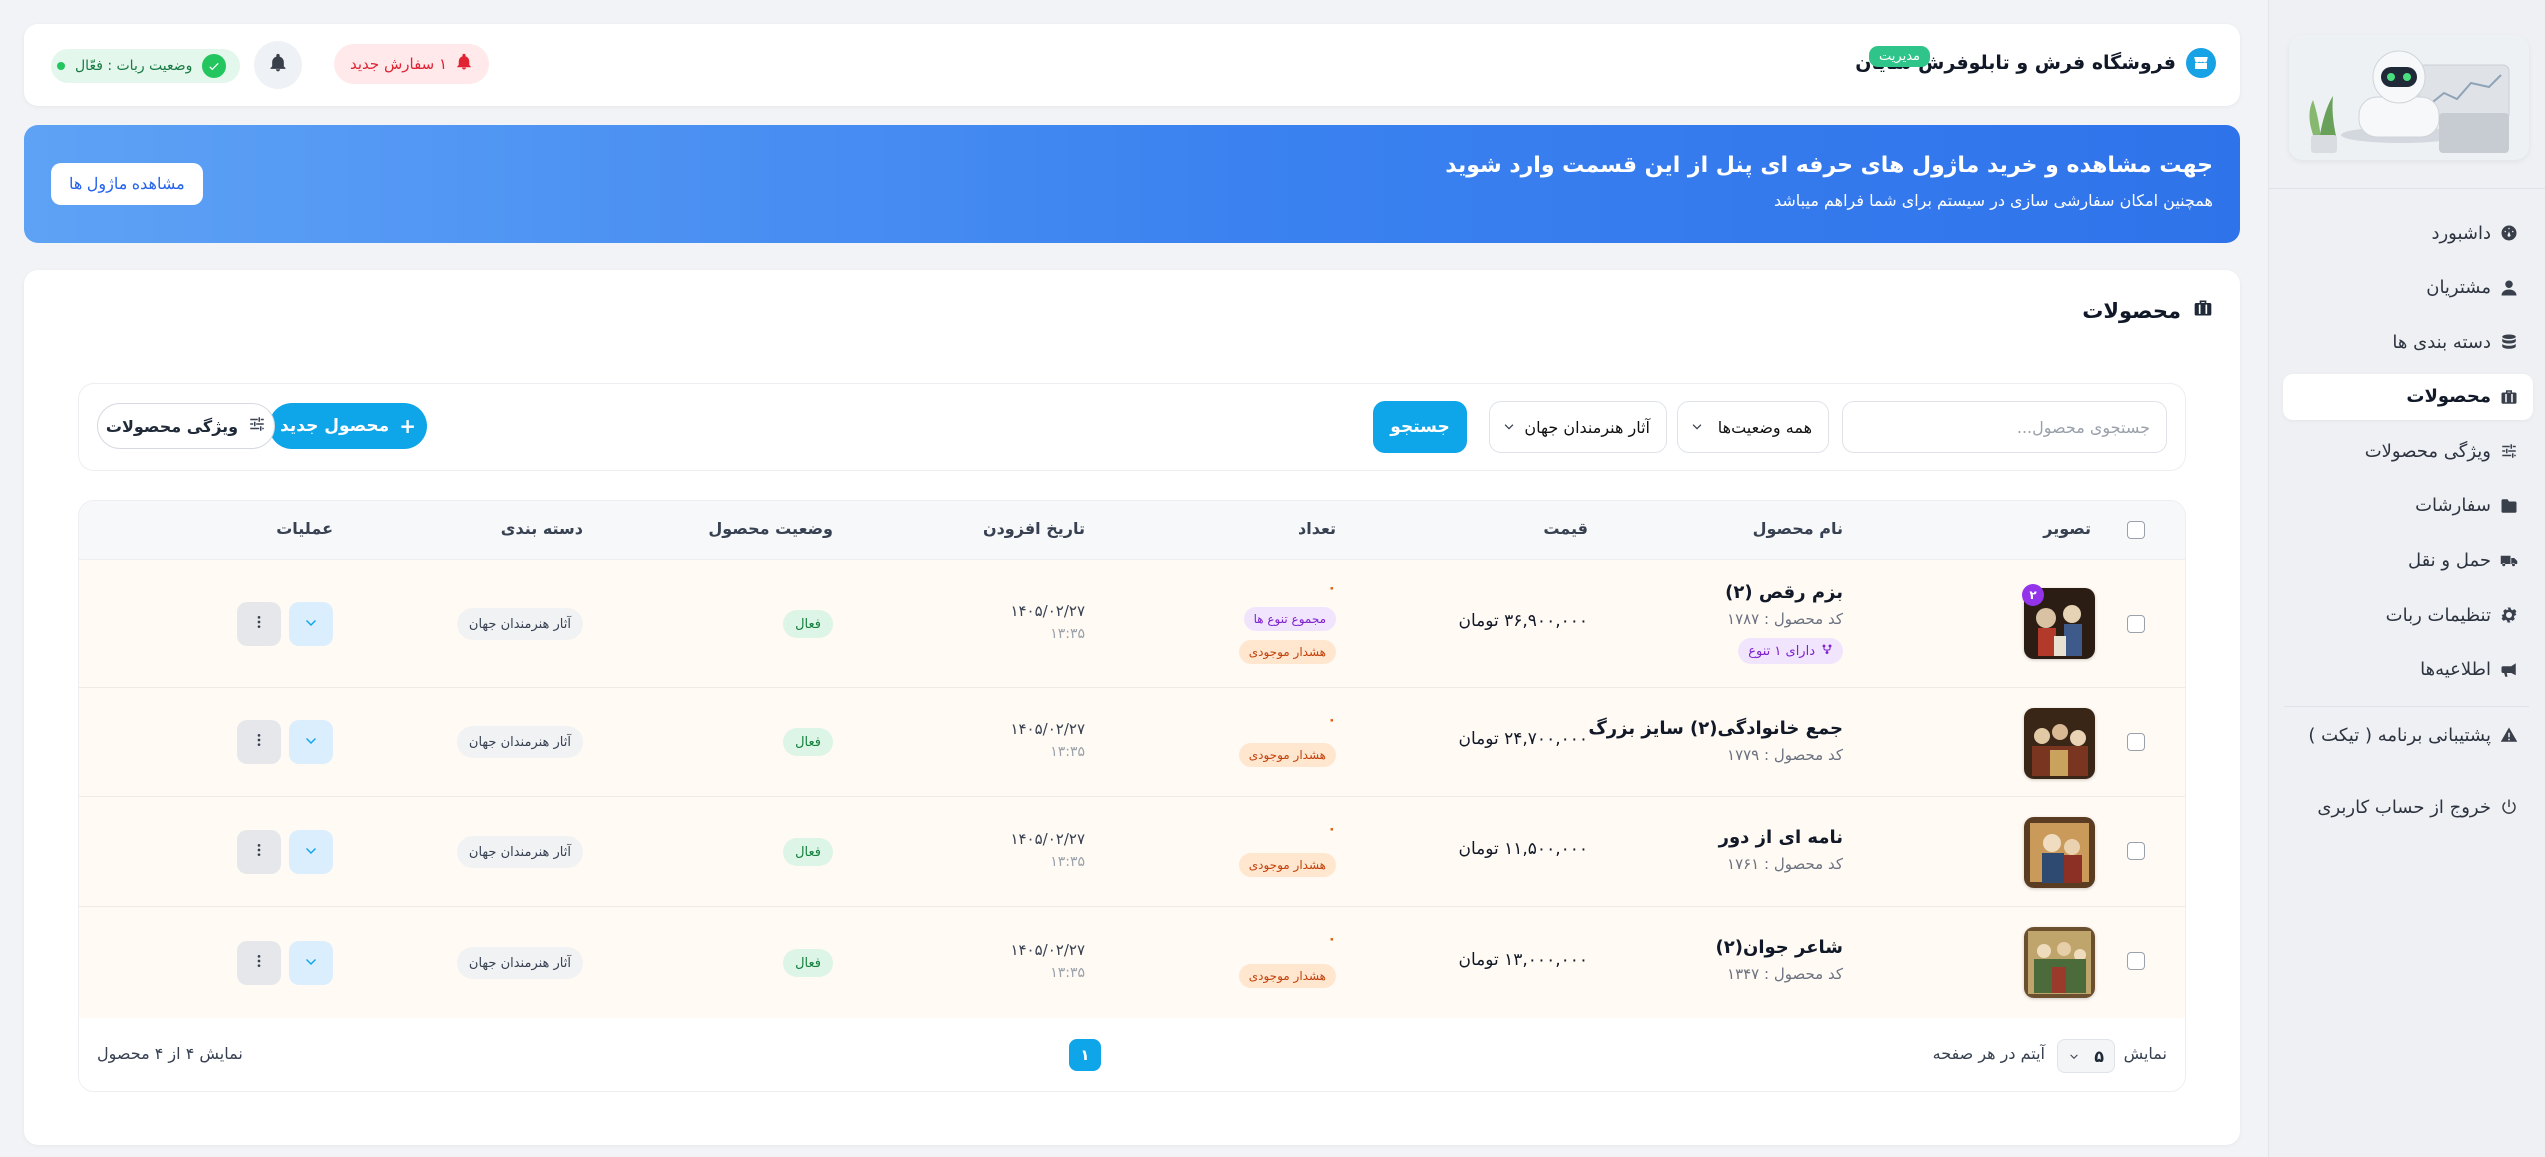 This screenshot has height=1157, width=2545. I want to click on sidebar-item-orders: سفارشات, so click(2408, 506).